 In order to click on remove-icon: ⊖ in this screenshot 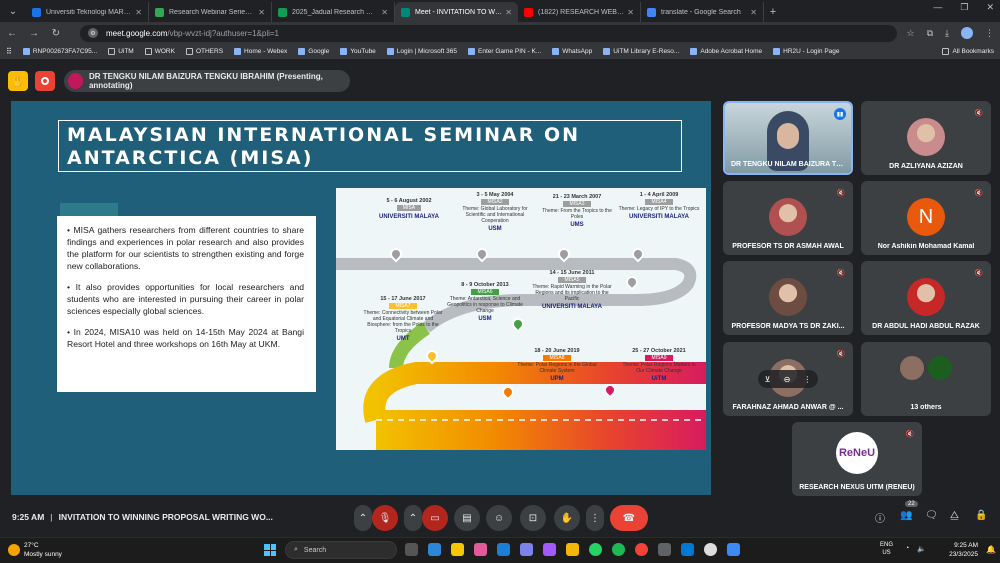, I will do `click(787, 379)`.